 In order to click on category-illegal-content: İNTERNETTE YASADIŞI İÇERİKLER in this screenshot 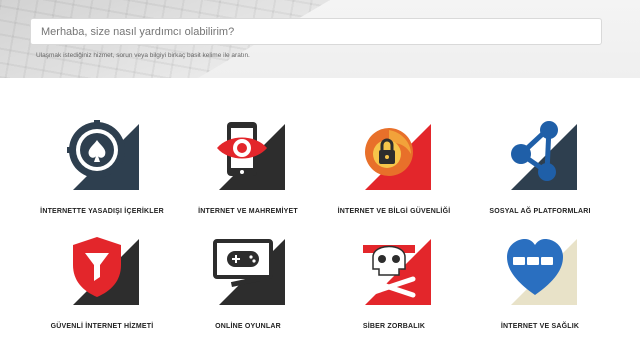, I will do `click(102, 165)`.